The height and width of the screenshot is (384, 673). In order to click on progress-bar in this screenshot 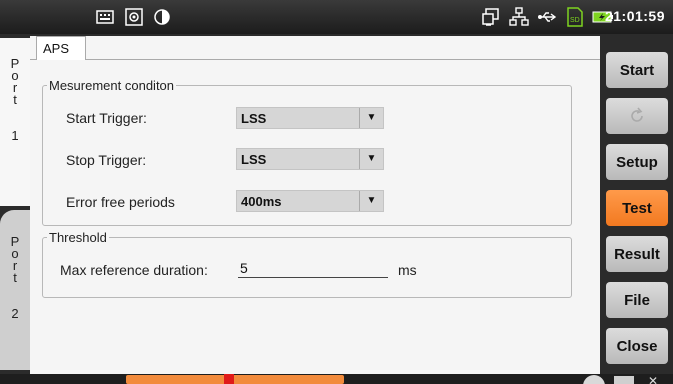, I will do `click(235, 379)`.